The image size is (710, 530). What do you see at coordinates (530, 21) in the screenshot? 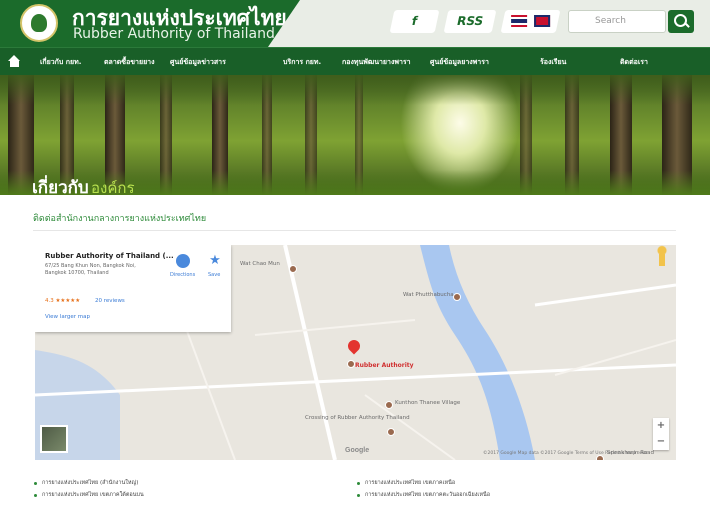
I see `language-switcher` at bounding box center [530, 21].